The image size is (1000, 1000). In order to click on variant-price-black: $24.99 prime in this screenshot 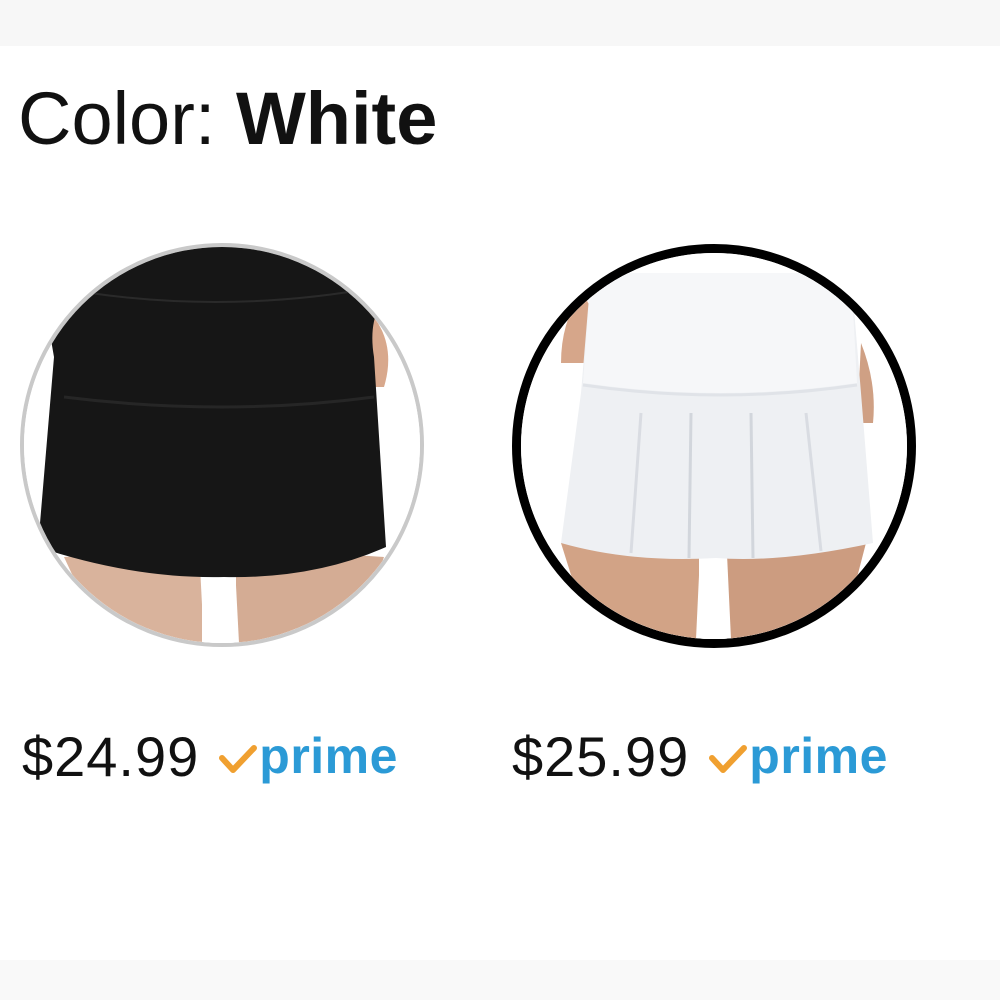, I will do `click(210, 756)`.